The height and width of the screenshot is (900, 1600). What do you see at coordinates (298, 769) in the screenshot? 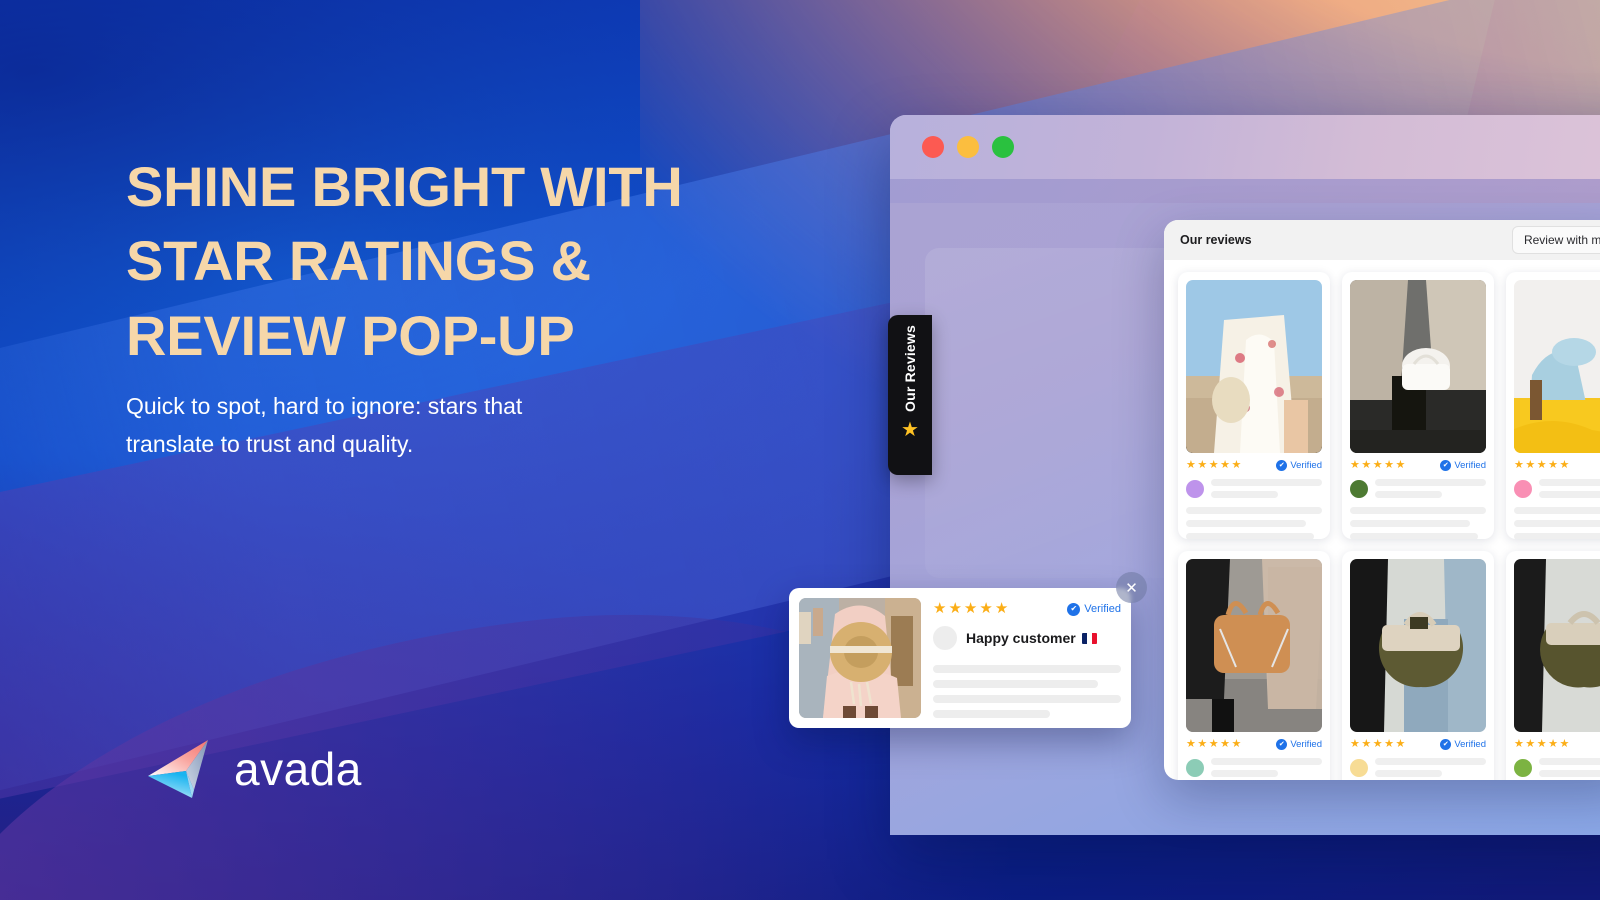
I see `avada-wordmark: avada` at bounding box center [298, 769].